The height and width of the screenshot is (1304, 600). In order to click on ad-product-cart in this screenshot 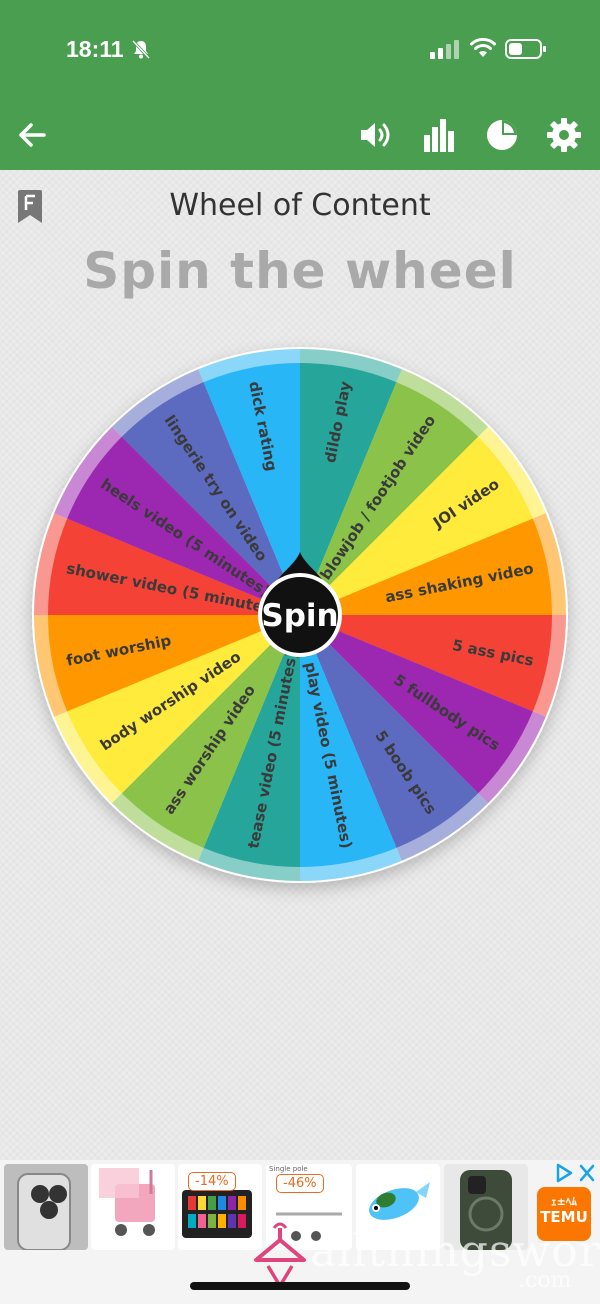, I will do `click(133, 1207)`.